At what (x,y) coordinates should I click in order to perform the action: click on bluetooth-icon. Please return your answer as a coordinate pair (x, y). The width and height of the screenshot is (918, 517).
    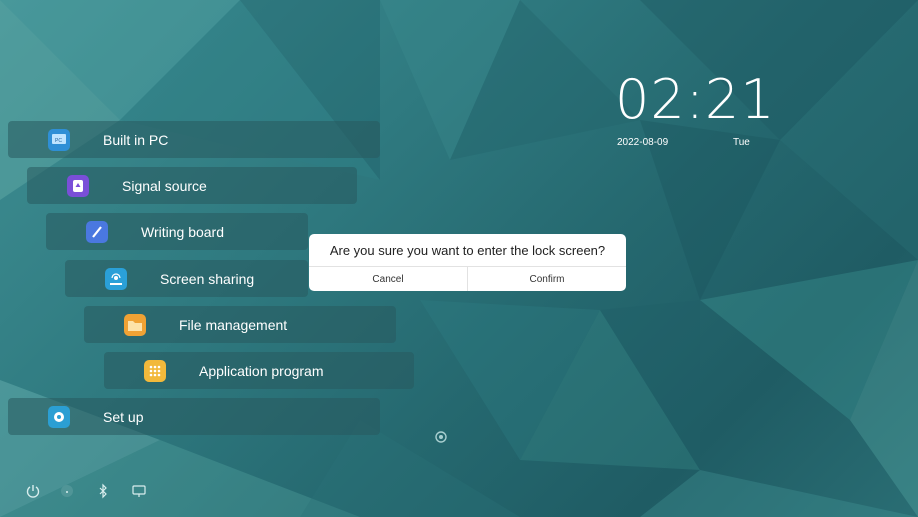
    Looking at the image, I should click on (103, 491).